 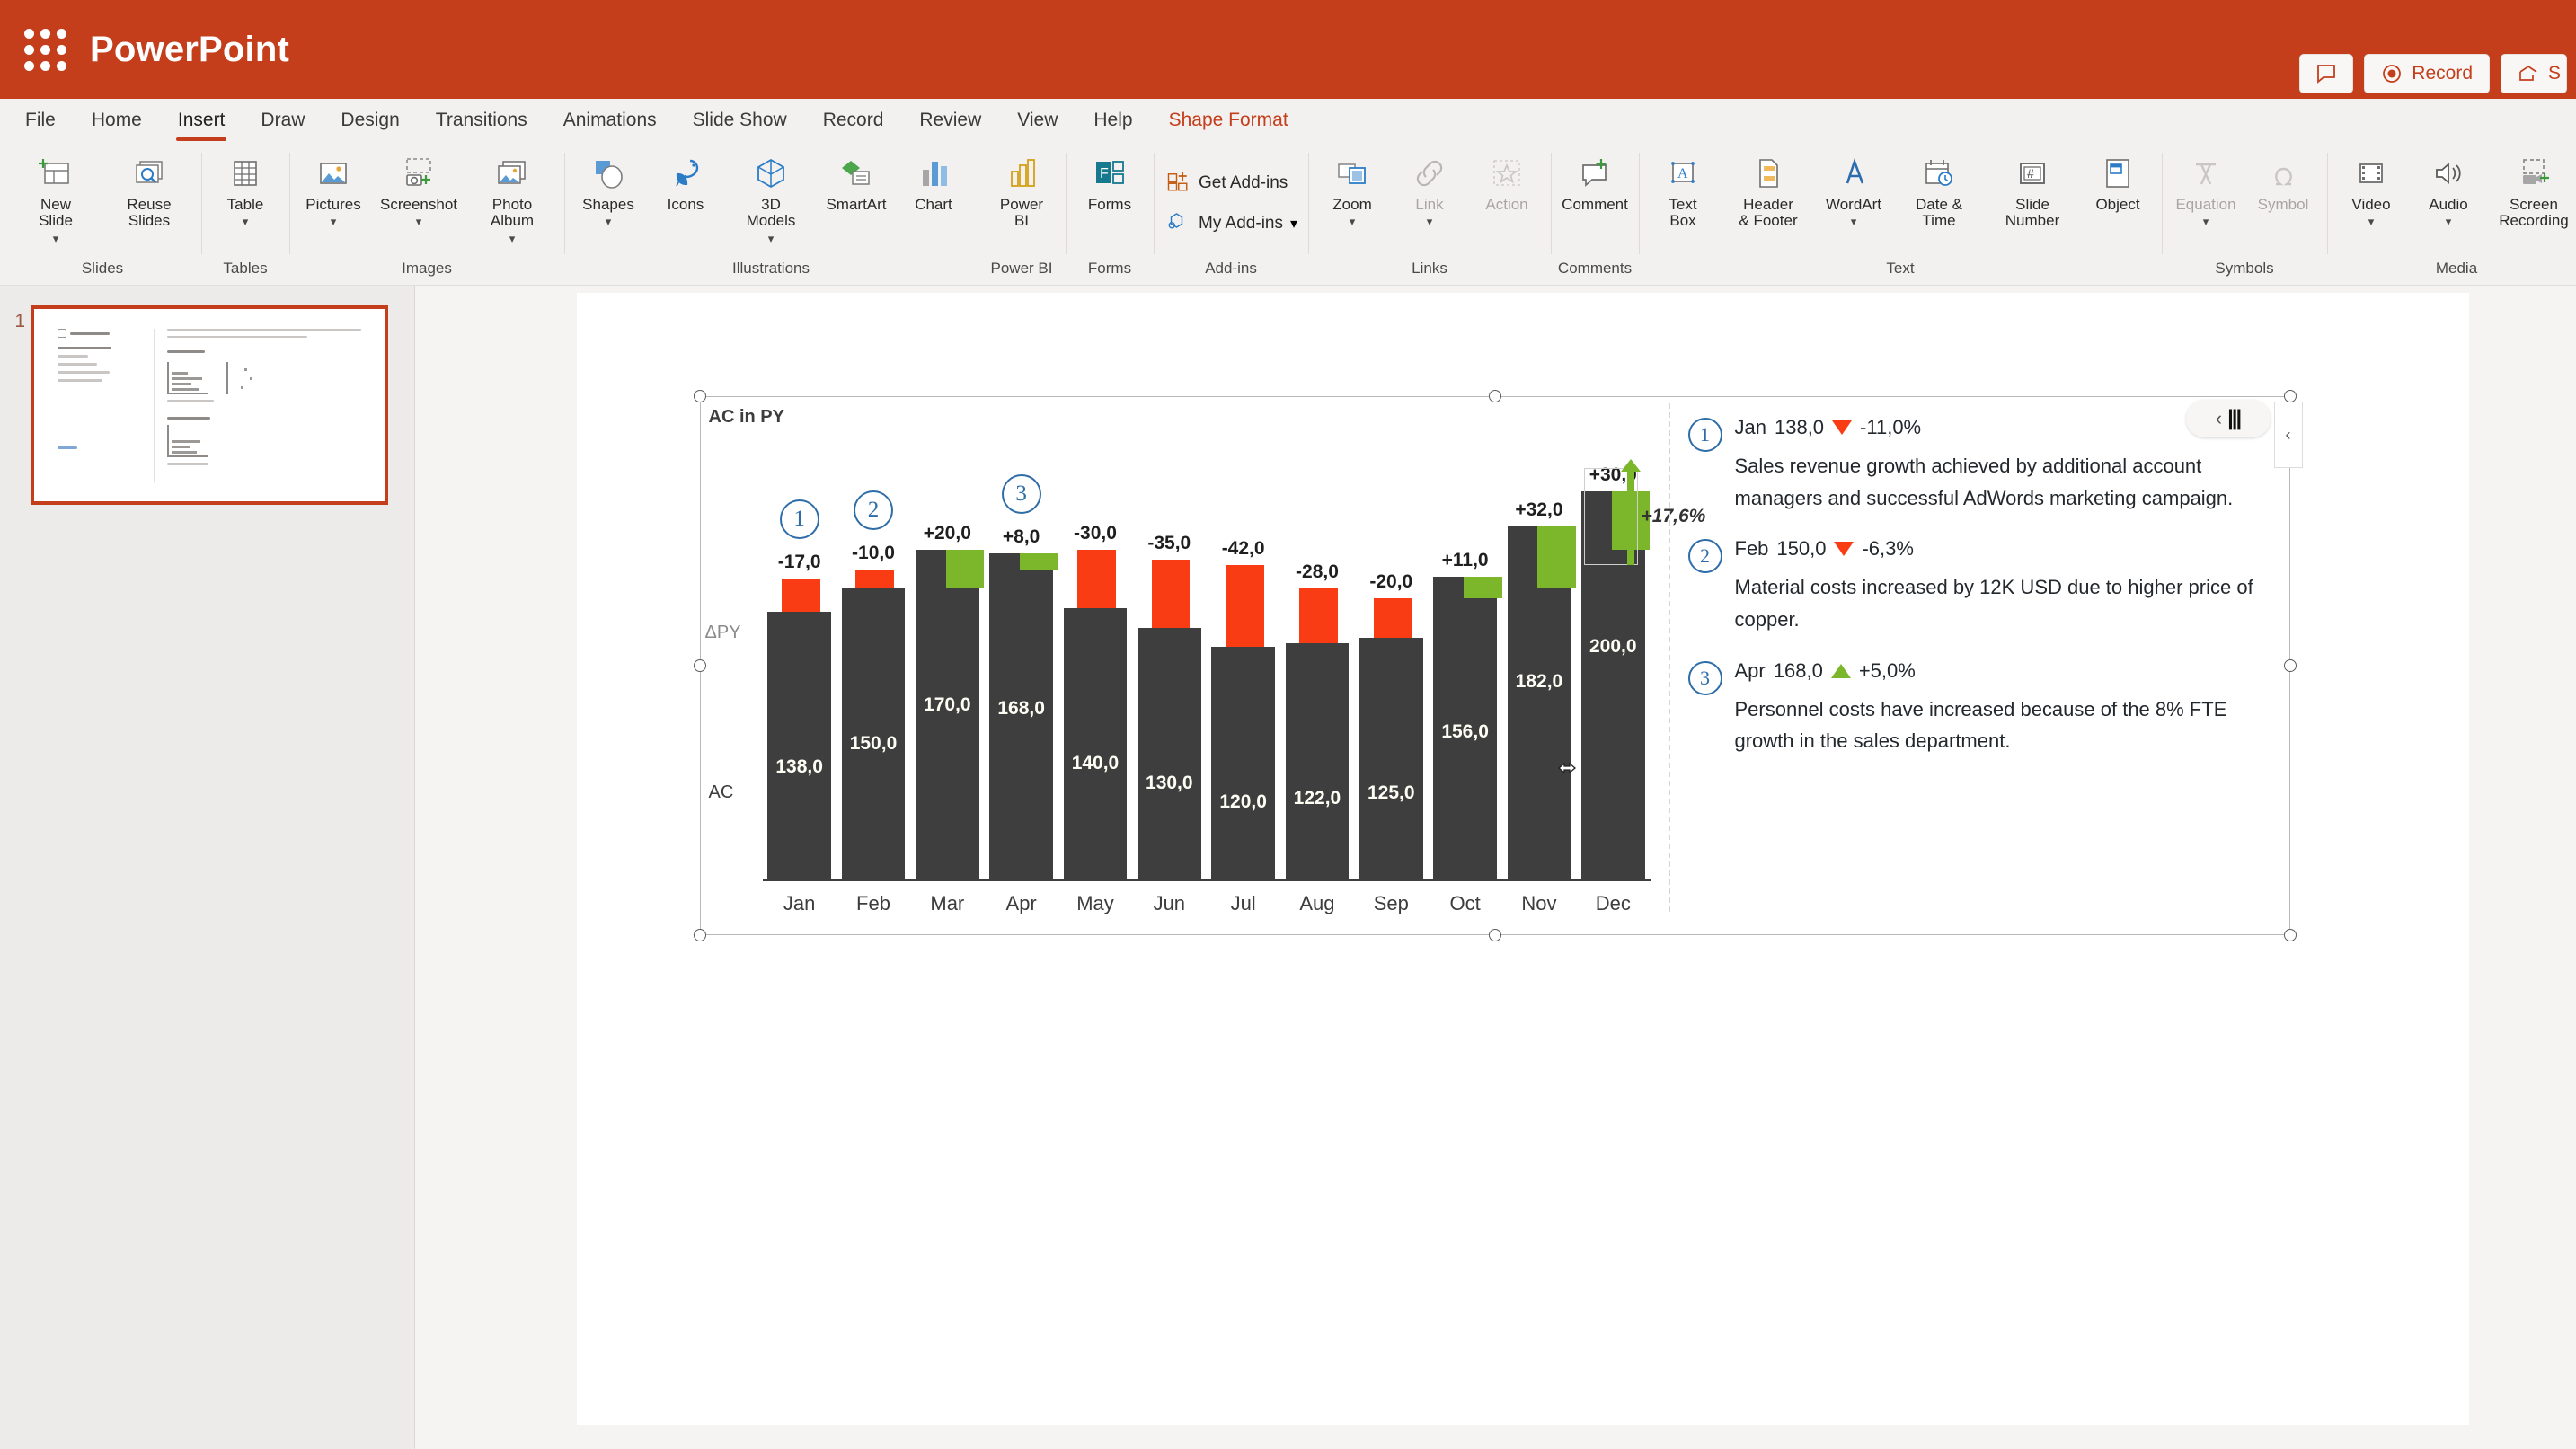 I want to click on ribbon-button-date-time: Date & Time, so click(x=1939, y=191).